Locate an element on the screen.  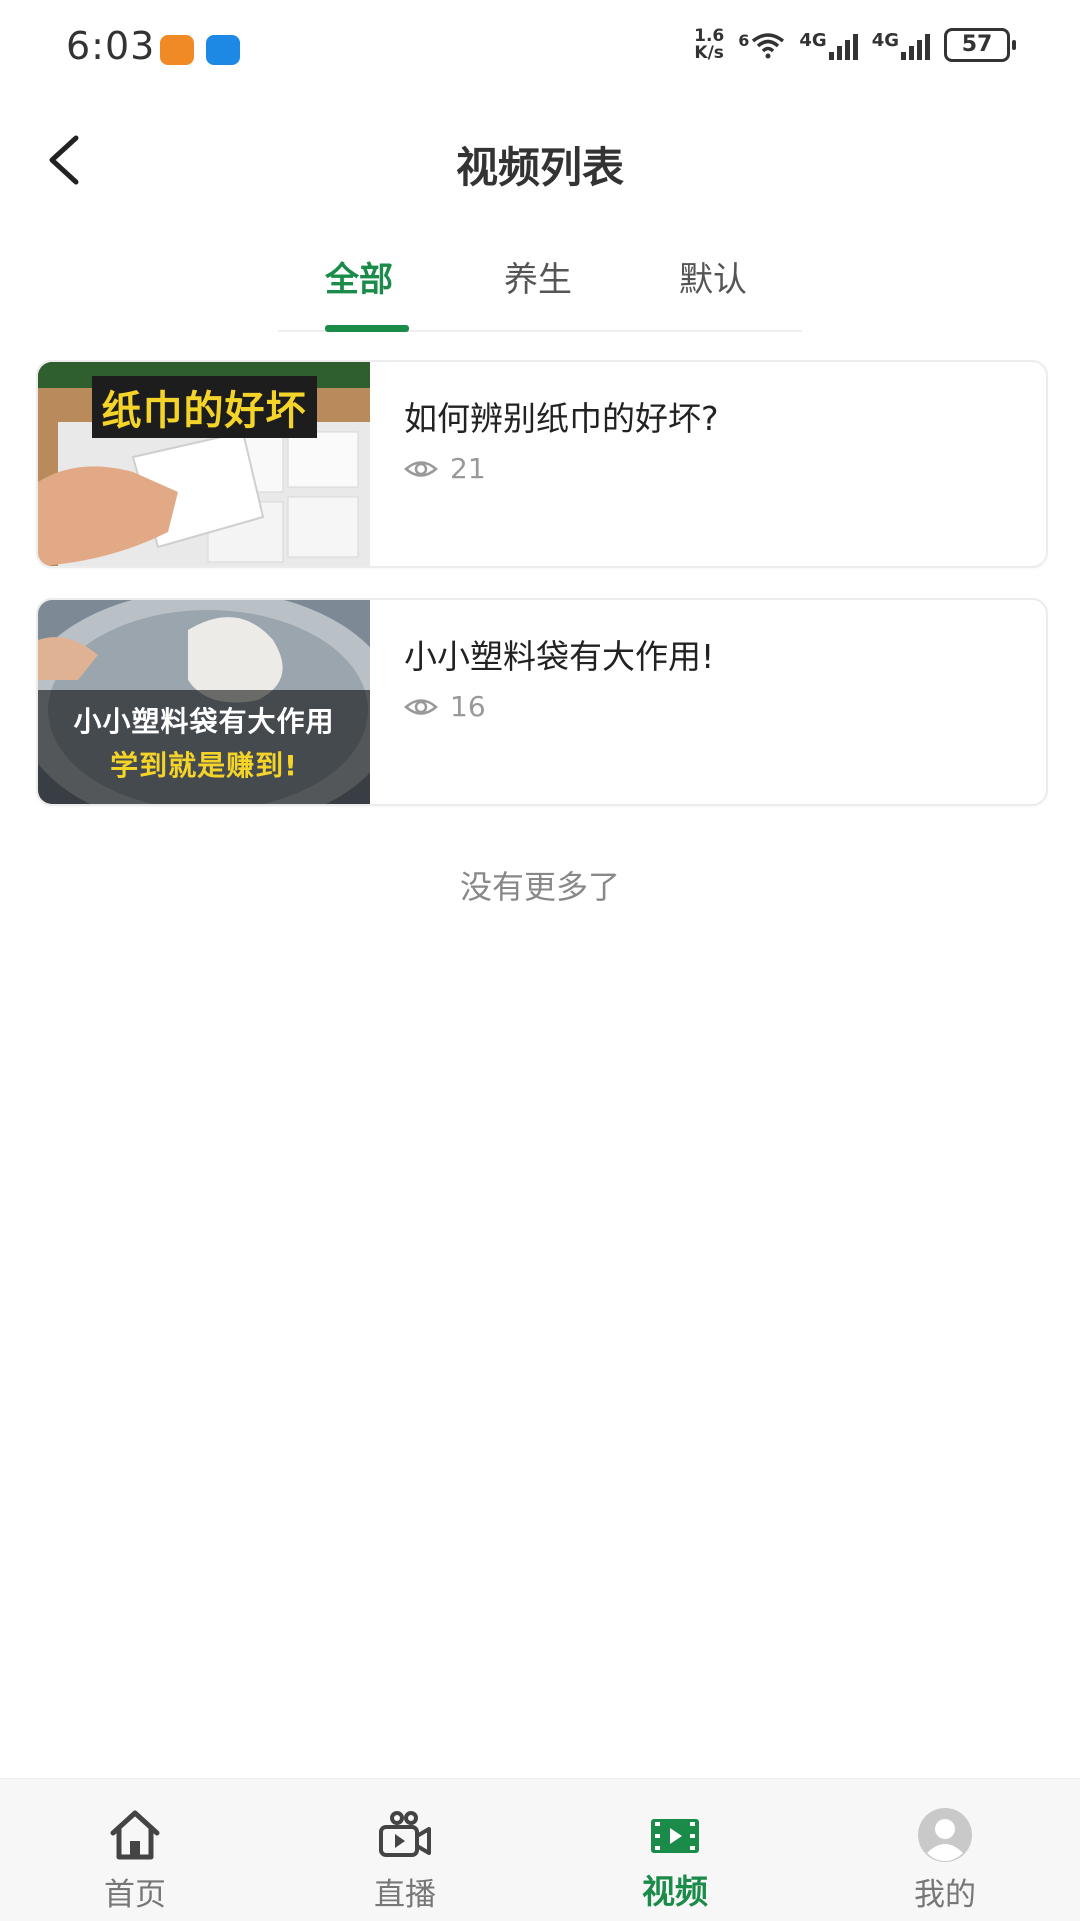
wifi-waves-icon is located at coordinates (768, 46).